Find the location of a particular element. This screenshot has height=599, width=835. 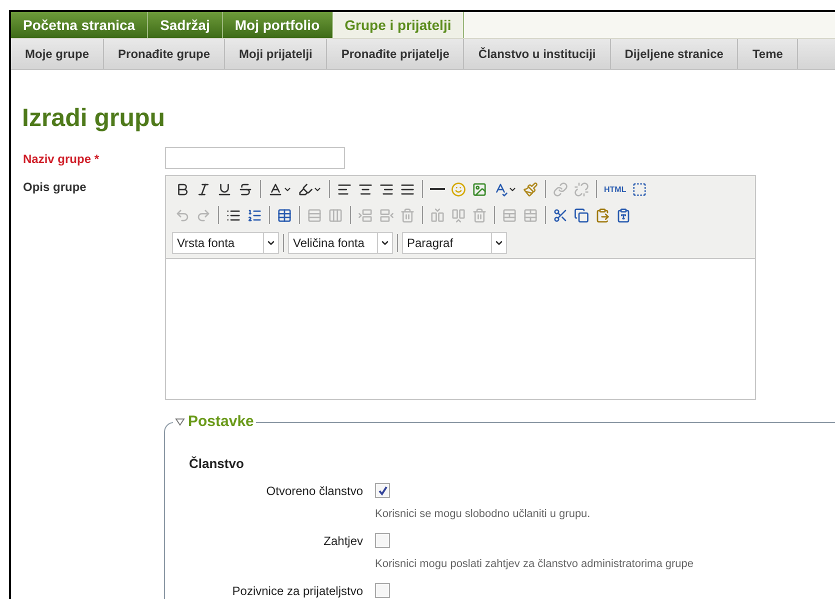

dropdown: Veličina fonta is located at coordinates (340, 243).